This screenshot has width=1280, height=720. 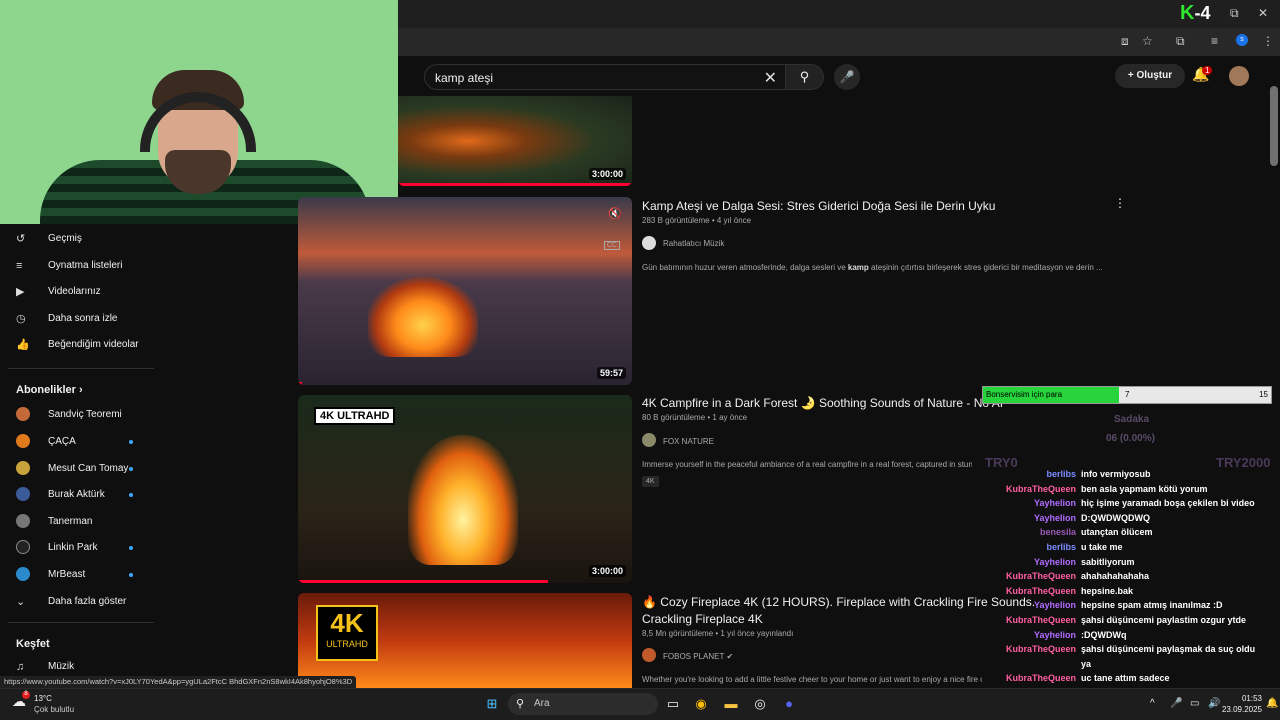 What do you see at coordinates (583, 704) in the screenshot?
I see `taskbar-search: ⚲ Ara` at bounding box center [583, 704].